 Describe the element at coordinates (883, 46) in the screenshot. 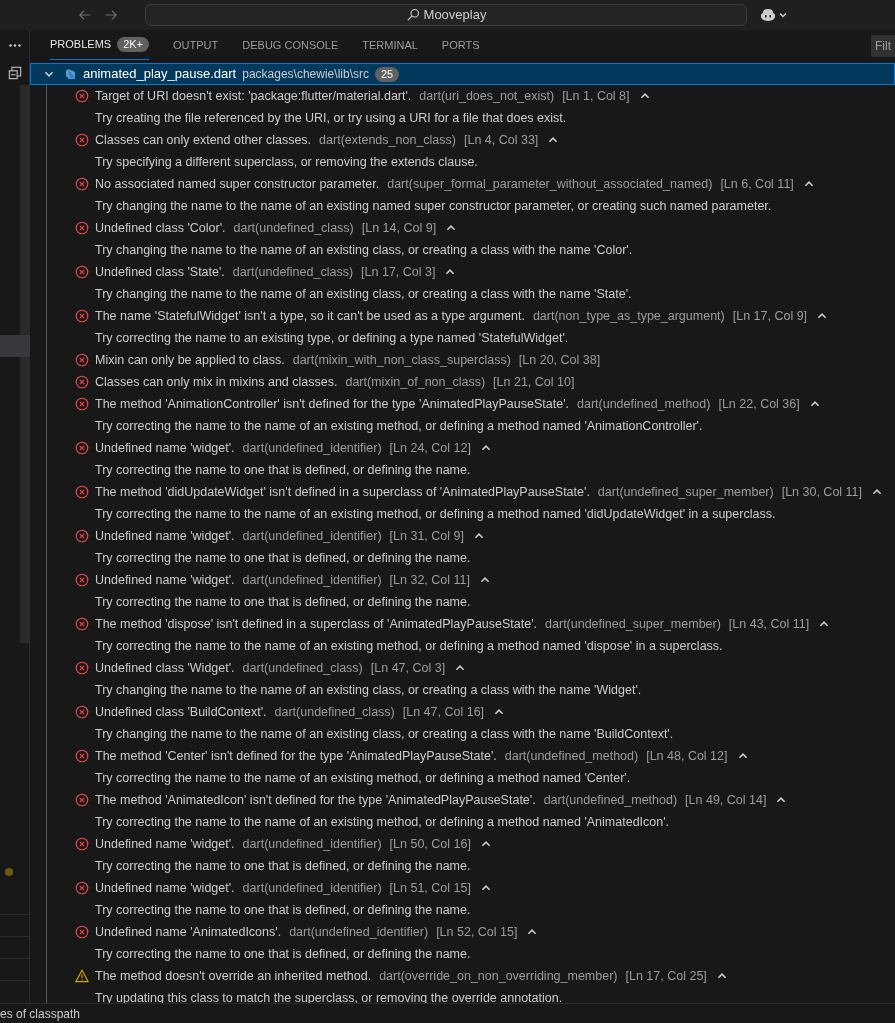

I see `filter-field: Filt` at that location.